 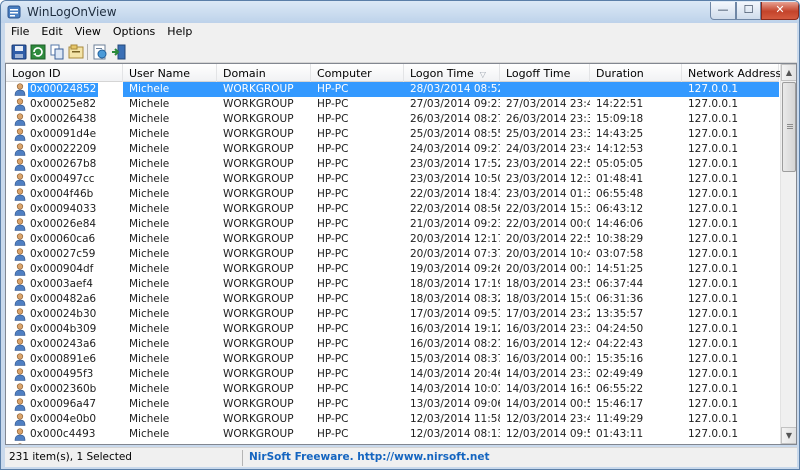 What do you see at coordinates (124, 458) in the screenshot?
I see `status-item-count: 231 item(s), 1 Selected` at bounding box center [124, 458].